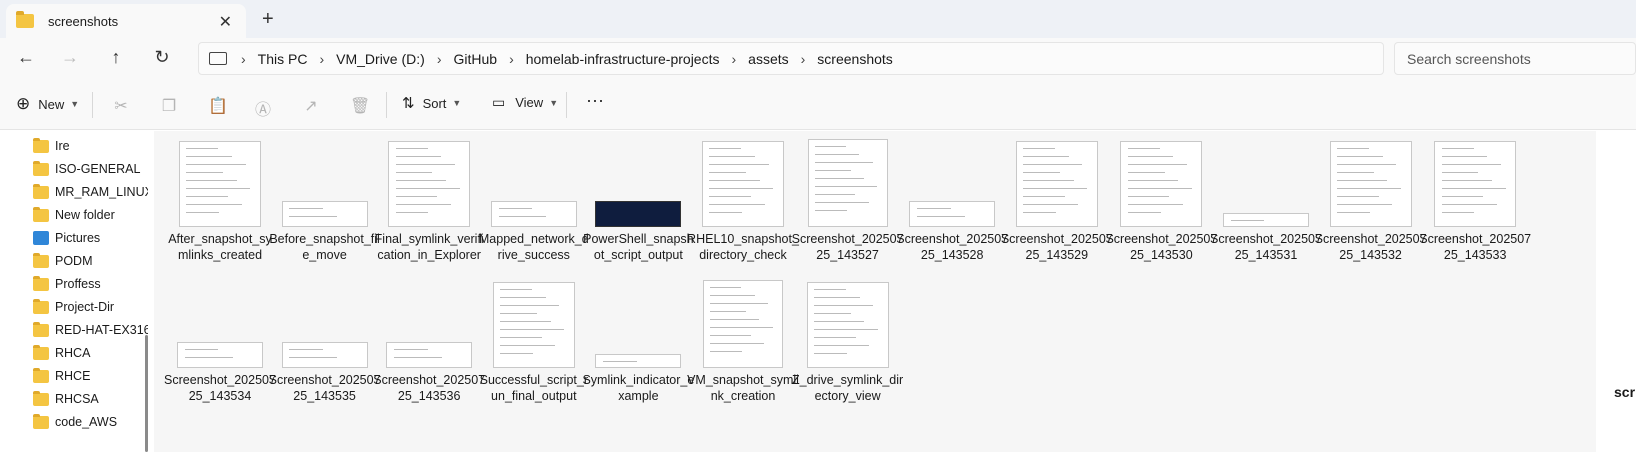 This screenshot has height=452, width=1636. What do you see at coordinates (1515, 58) in the screenshot?
I see `search-input: Search screenshots` at bounding box center [1515, 58].